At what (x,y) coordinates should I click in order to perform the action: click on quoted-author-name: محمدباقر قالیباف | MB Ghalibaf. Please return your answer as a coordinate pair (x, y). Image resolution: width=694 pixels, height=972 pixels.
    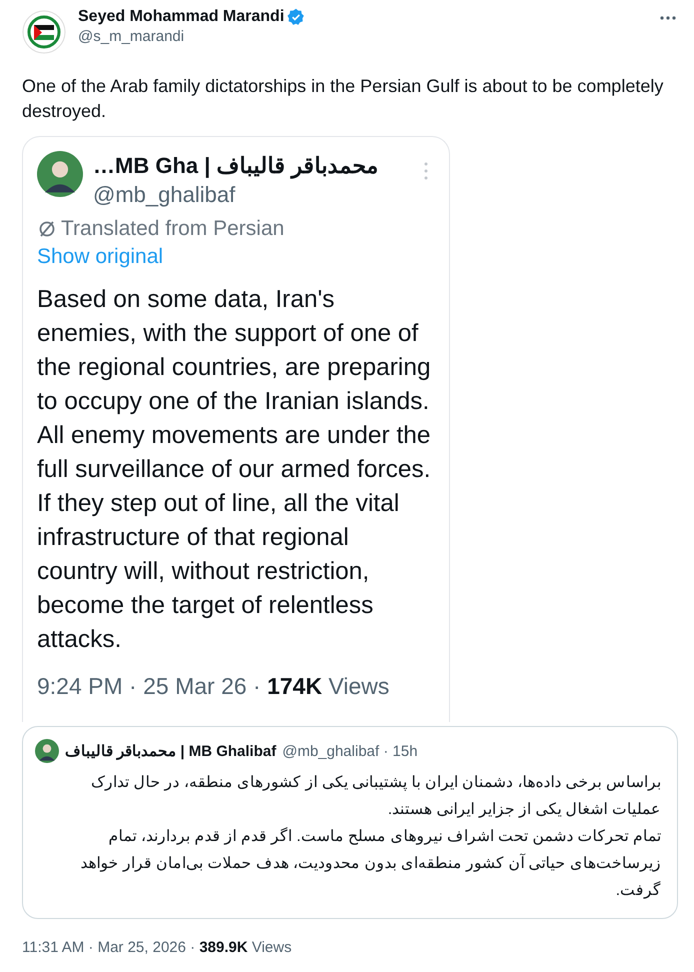
    Looking at the image, I should click on (170, 751).